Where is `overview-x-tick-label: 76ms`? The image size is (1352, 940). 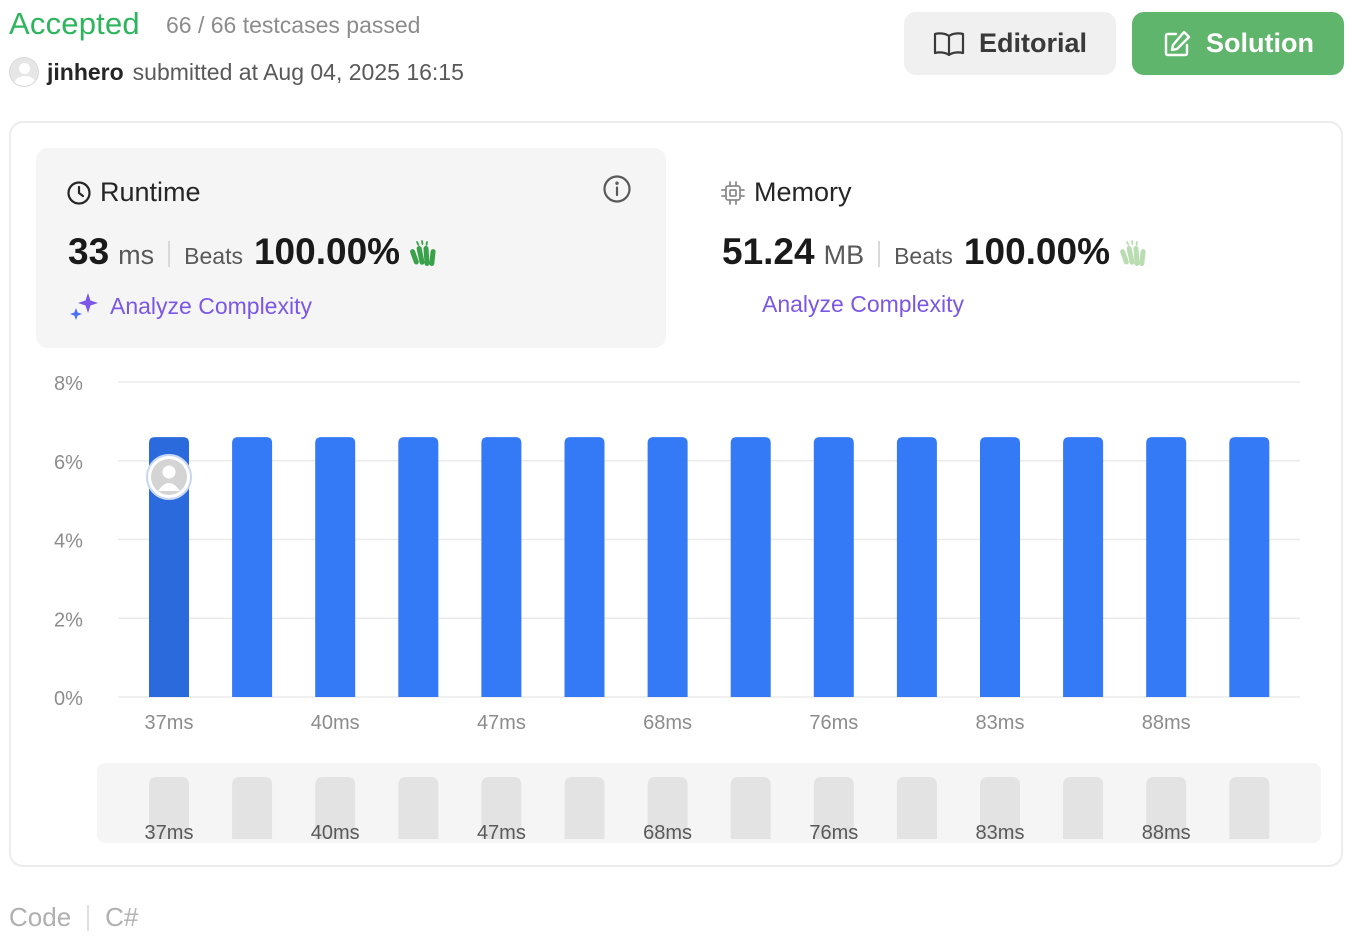 overview-x-tick-label: 76ms is located at coordinates (833, 833).